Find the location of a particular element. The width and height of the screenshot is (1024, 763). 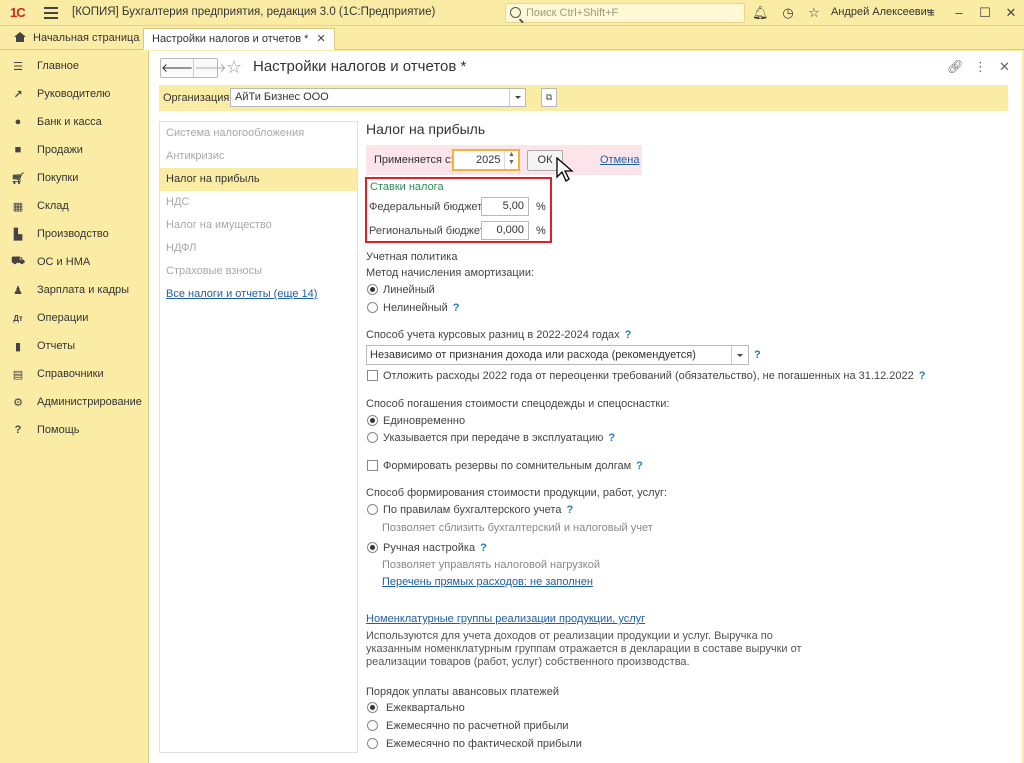

amort-nonlinear-label: Нелинейный? is located at coordinates (421, 308).